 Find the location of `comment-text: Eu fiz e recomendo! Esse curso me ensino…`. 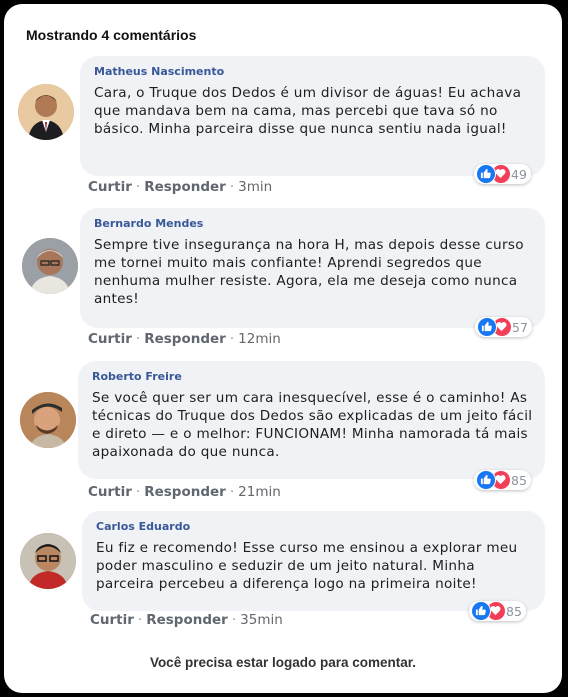

comment-text: Eu fiz e recomendo! Esse curso me ensino… is located at coordinates (307, 566).